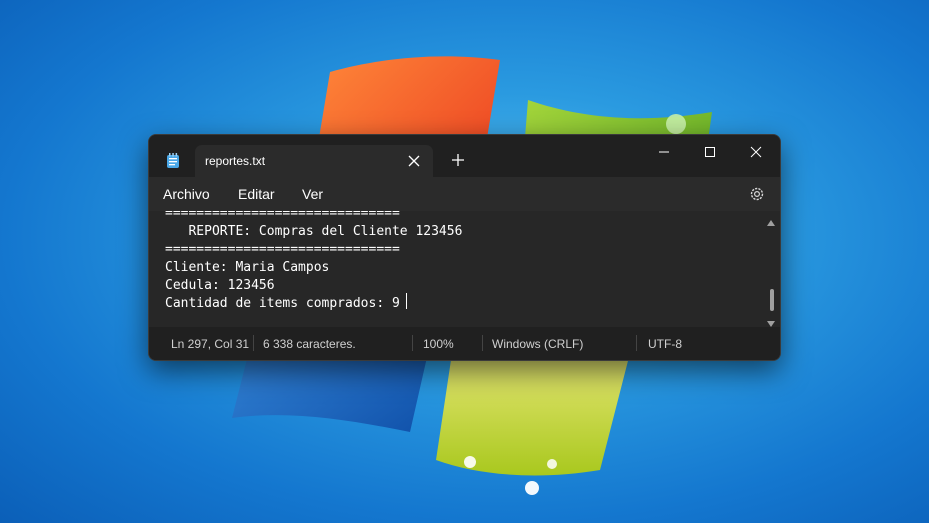 The image size is (929, 523). I want to click on editor-line: Cedula: 123456, so click(220, 285).